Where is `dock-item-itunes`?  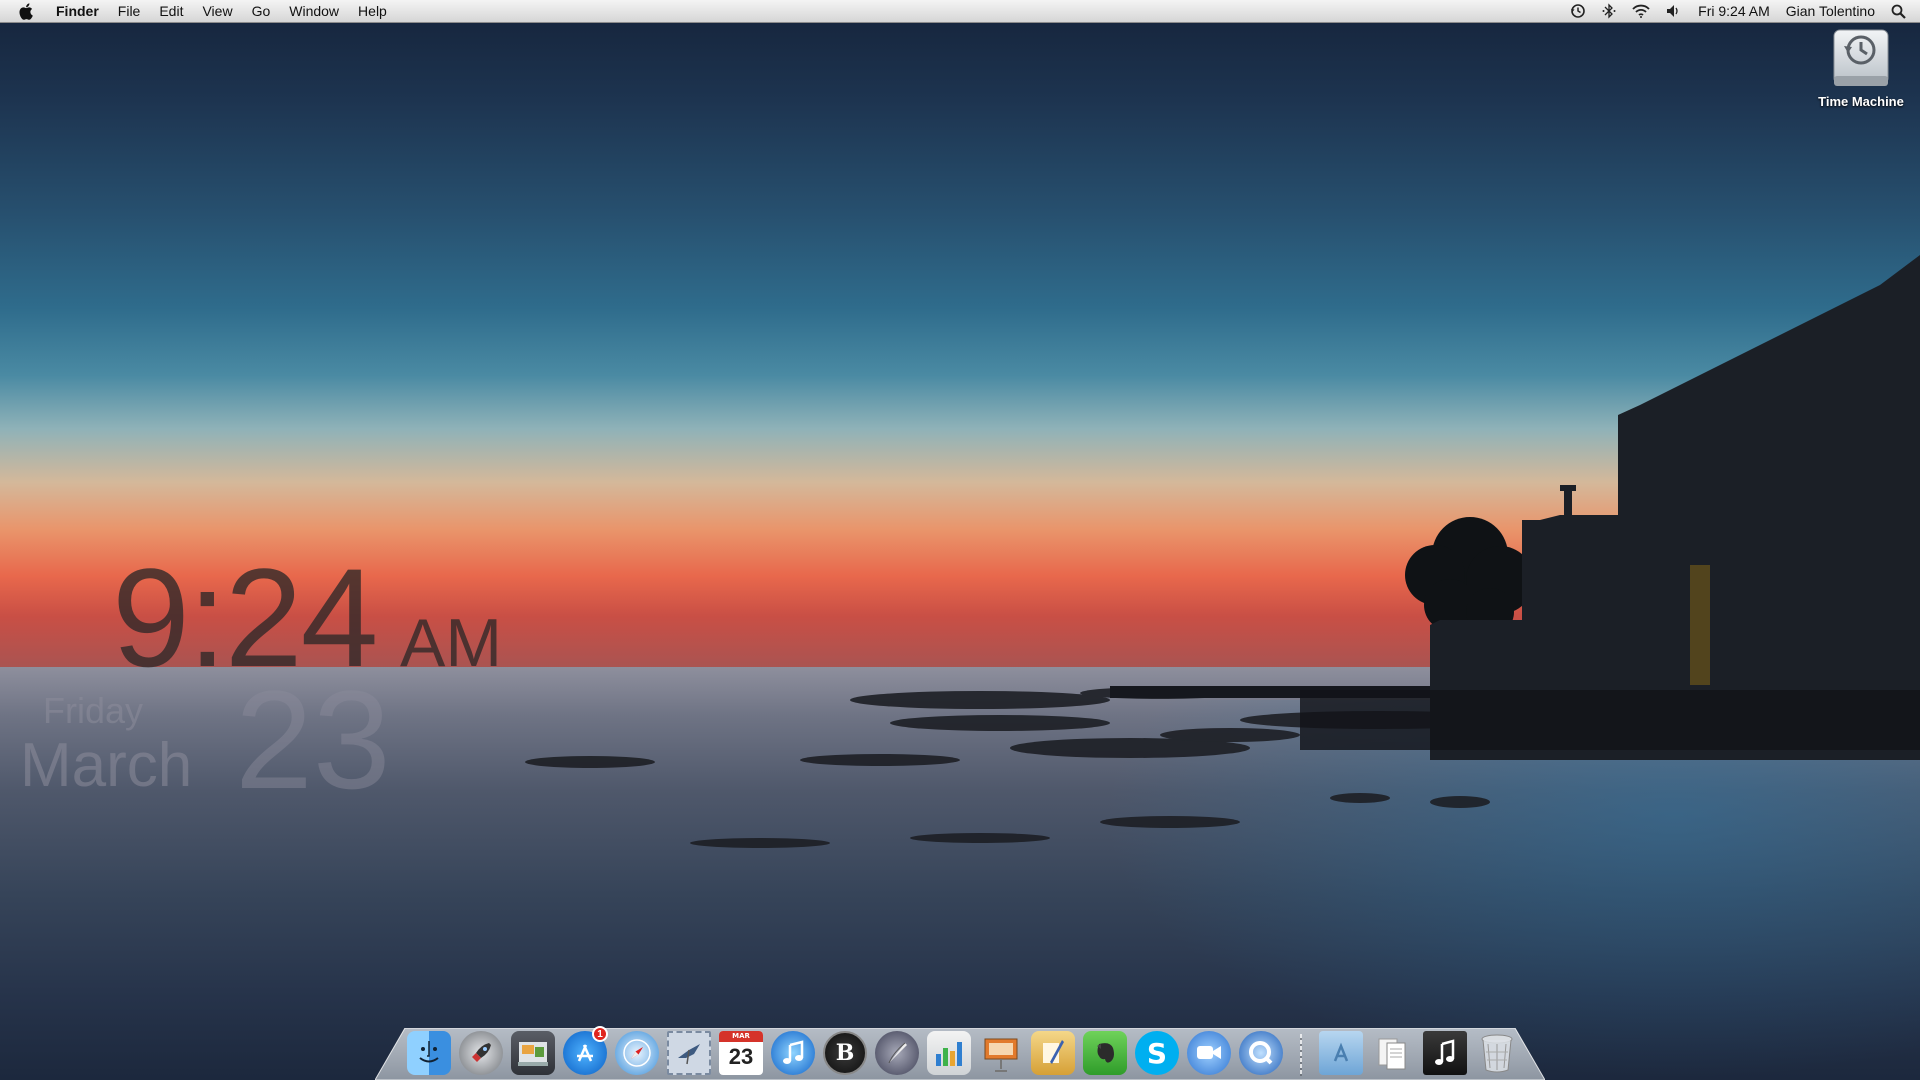
dock-item-itunes is located at coordinates (793, 1053).